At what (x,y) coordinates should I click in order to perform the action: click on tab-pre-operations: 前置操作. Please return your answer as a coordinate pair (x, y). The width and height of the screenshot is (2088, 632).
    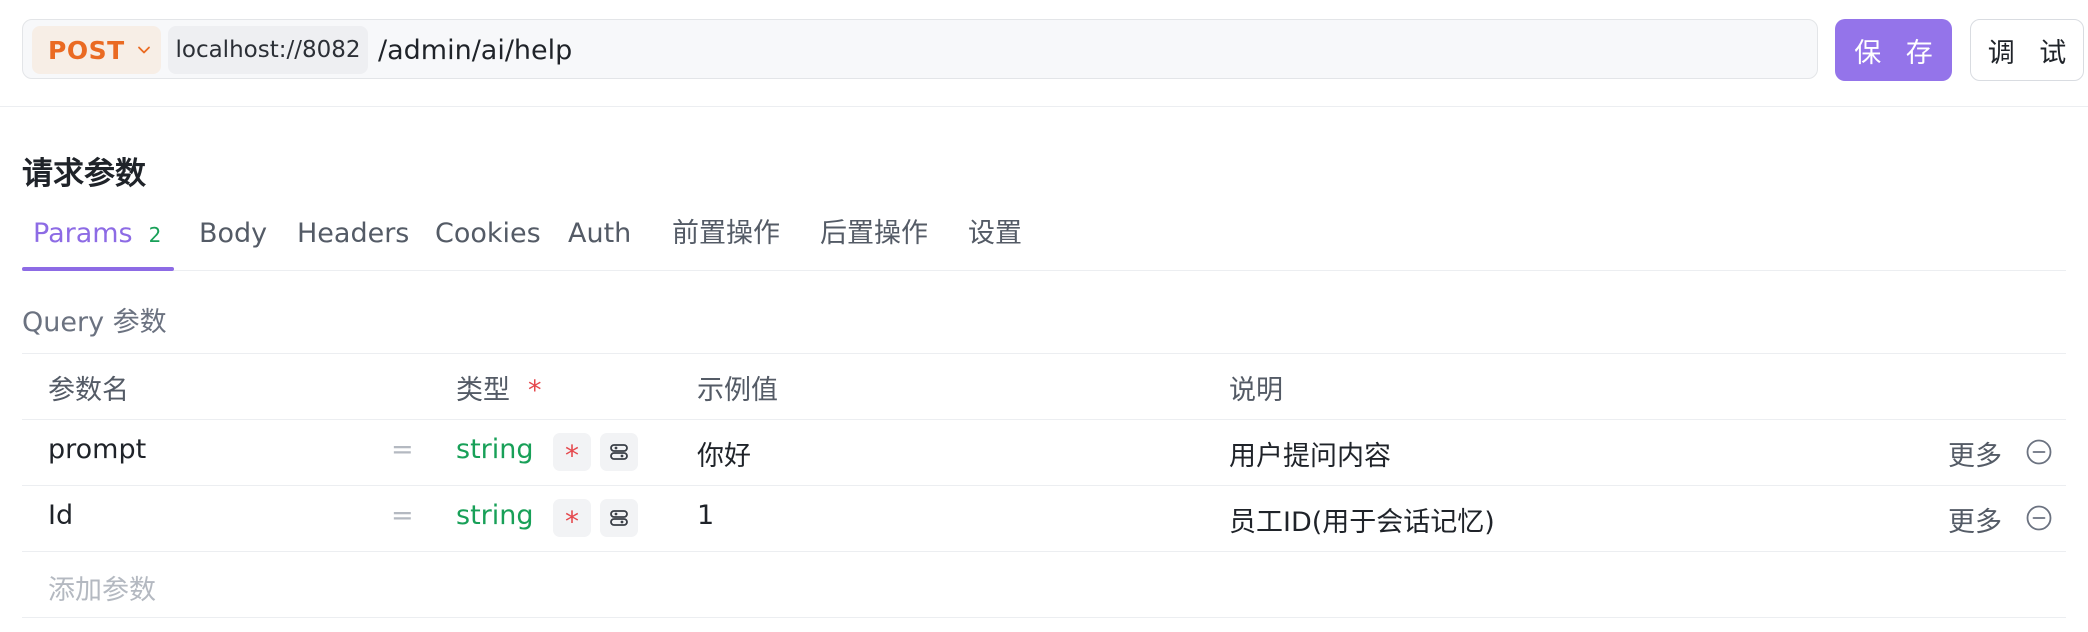
    Looking at the image, I should click on (726, 234).